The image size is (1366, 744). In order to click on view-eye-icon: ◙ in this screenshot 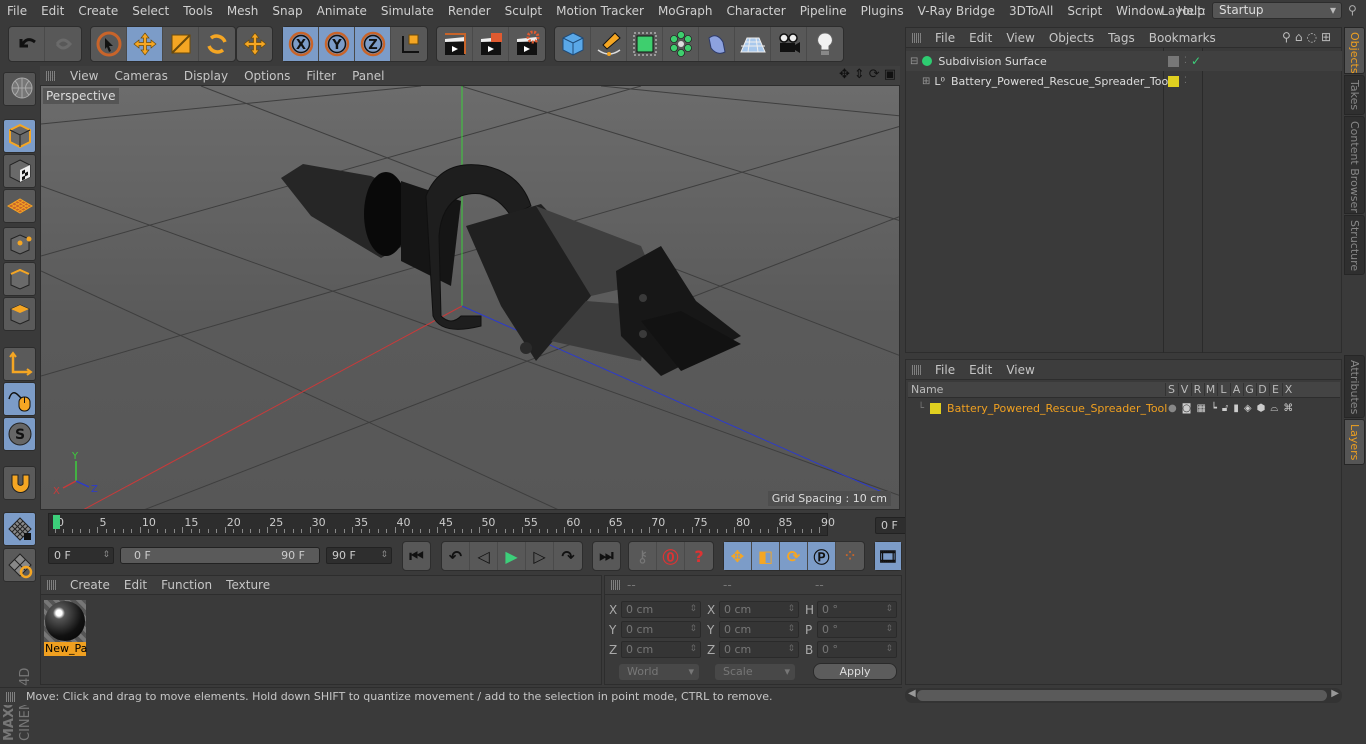, I will do `click(1189, 408)`.